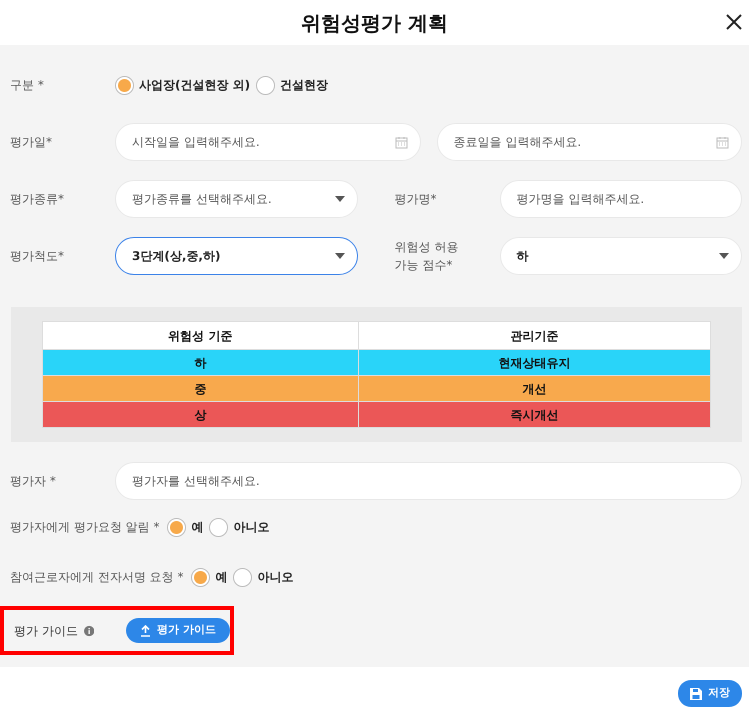  Describe the element at coordinates (428, 481) in the screenshot. I see `input-field: 평가자를 선택해주세요.` at that location.